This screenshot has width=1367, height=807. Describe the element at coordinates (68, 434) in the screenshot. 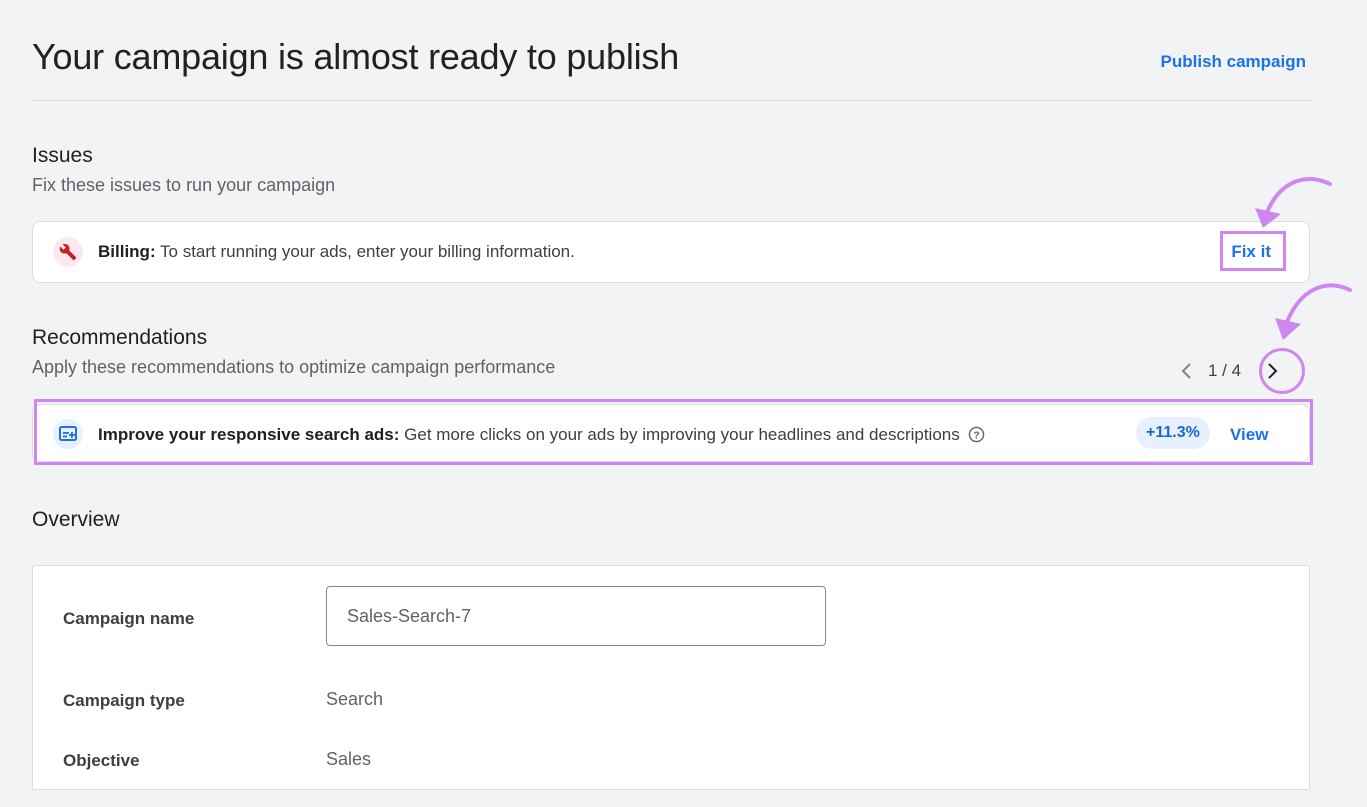

I see `ad-edit-icon` at that location.